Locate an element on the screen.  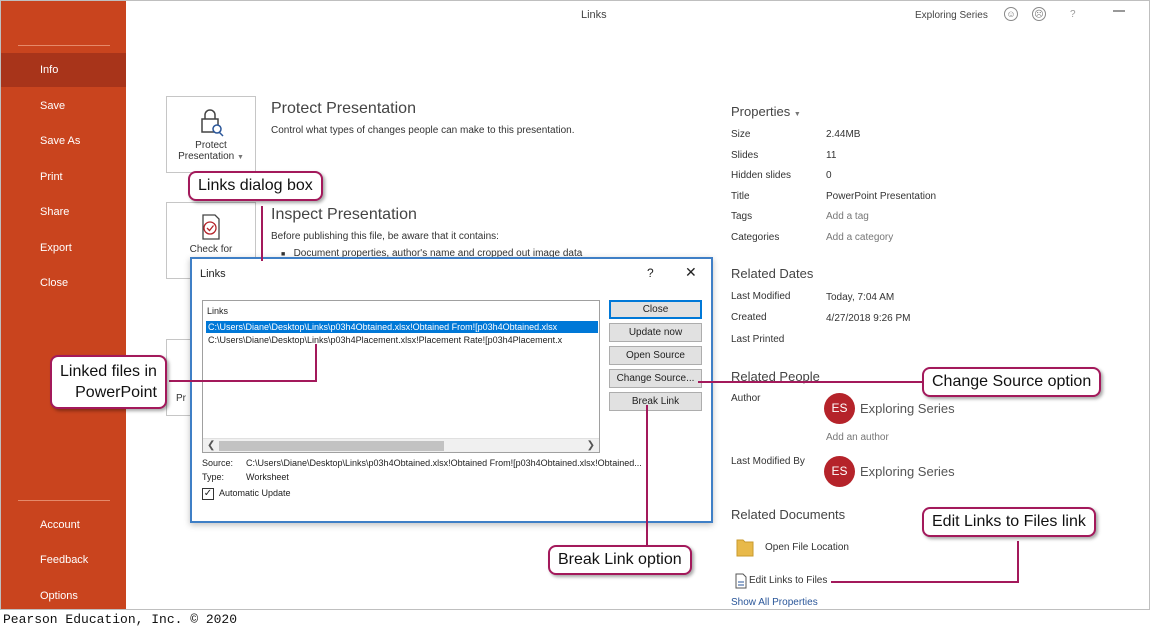
back-button-divider is located at coordinates (64, 45).